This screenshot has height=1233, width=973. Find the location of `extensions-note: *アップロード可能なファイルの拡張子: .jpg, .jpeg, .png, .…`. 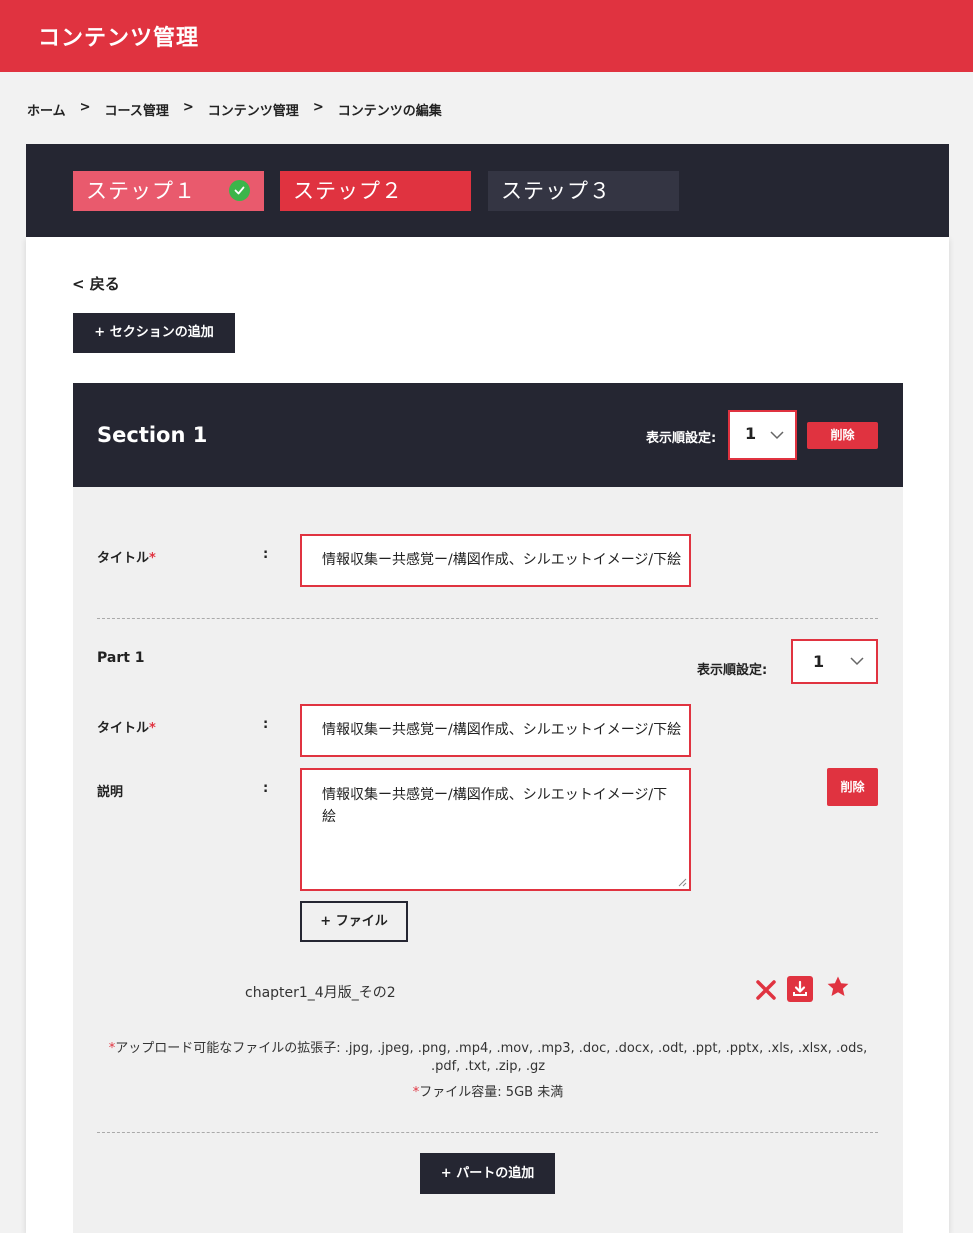

extensions-note: *アップロード可能なファイルの拡張子: .jpg, .jpeg, .png, .… is located at coordinates (488, 1058).